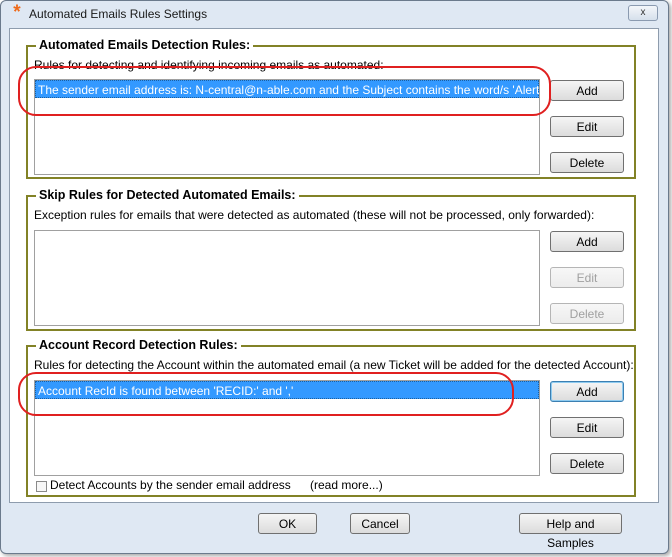 The width and height of the screenshot is (672, 557). Describe the element at coordinates (587, 241) in the screenshot. I see `skip-add-button: Add` at that location.